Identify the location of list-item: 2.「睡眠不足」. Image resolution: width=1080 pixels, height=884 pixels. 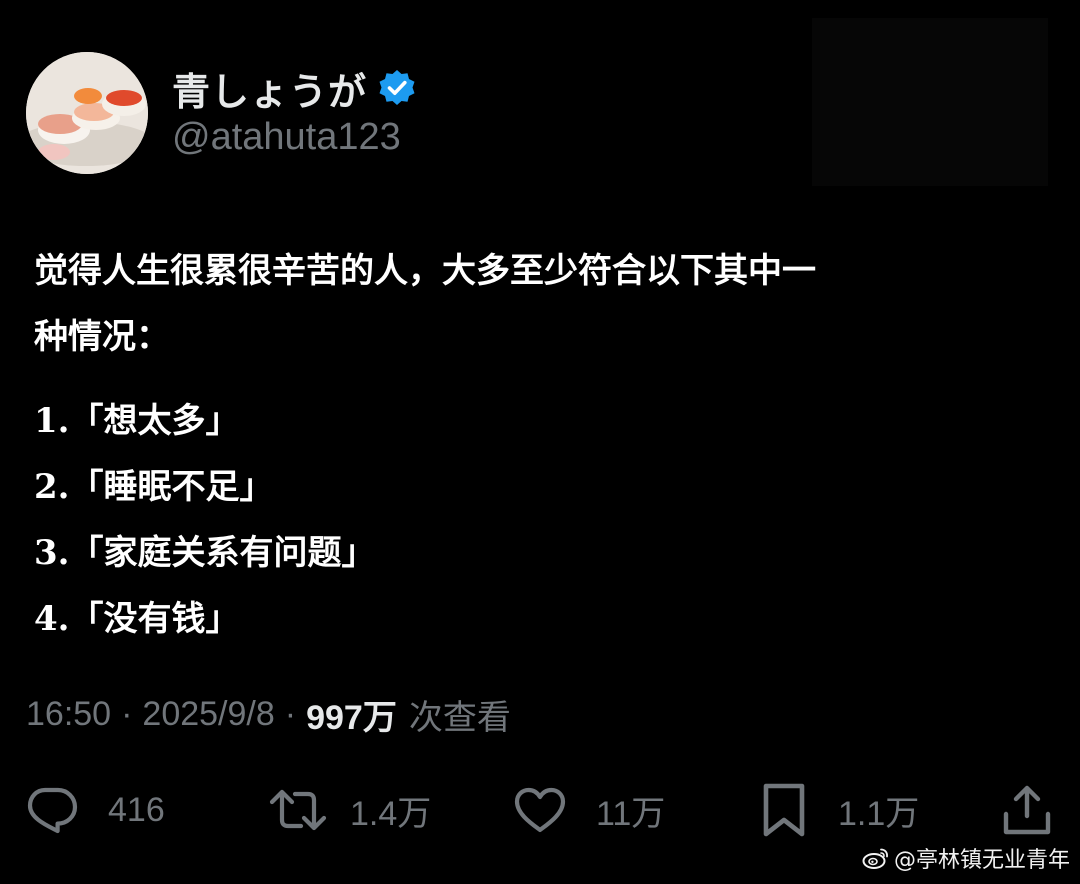
(154, 487).